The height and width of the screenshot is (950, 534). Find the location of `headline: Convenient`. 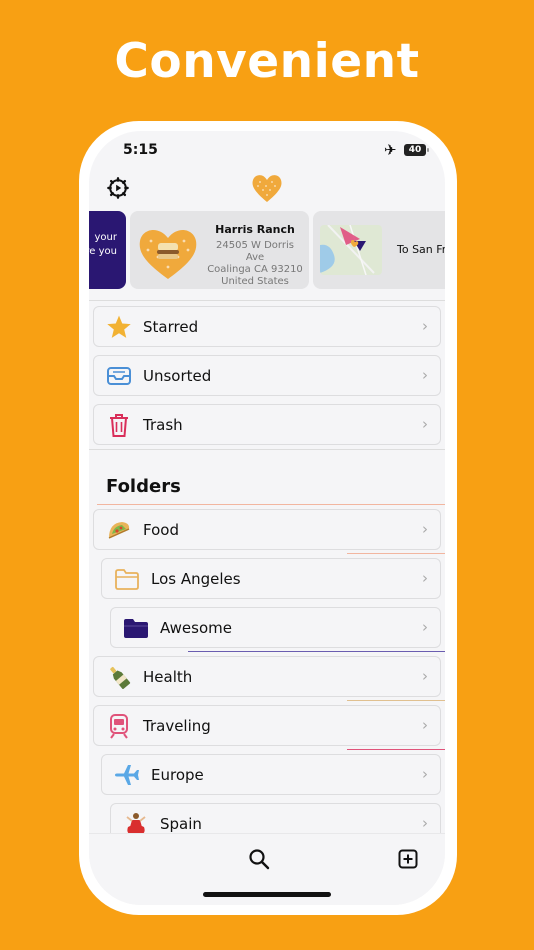

headline: Convenient is located at coordinates (267, 61).